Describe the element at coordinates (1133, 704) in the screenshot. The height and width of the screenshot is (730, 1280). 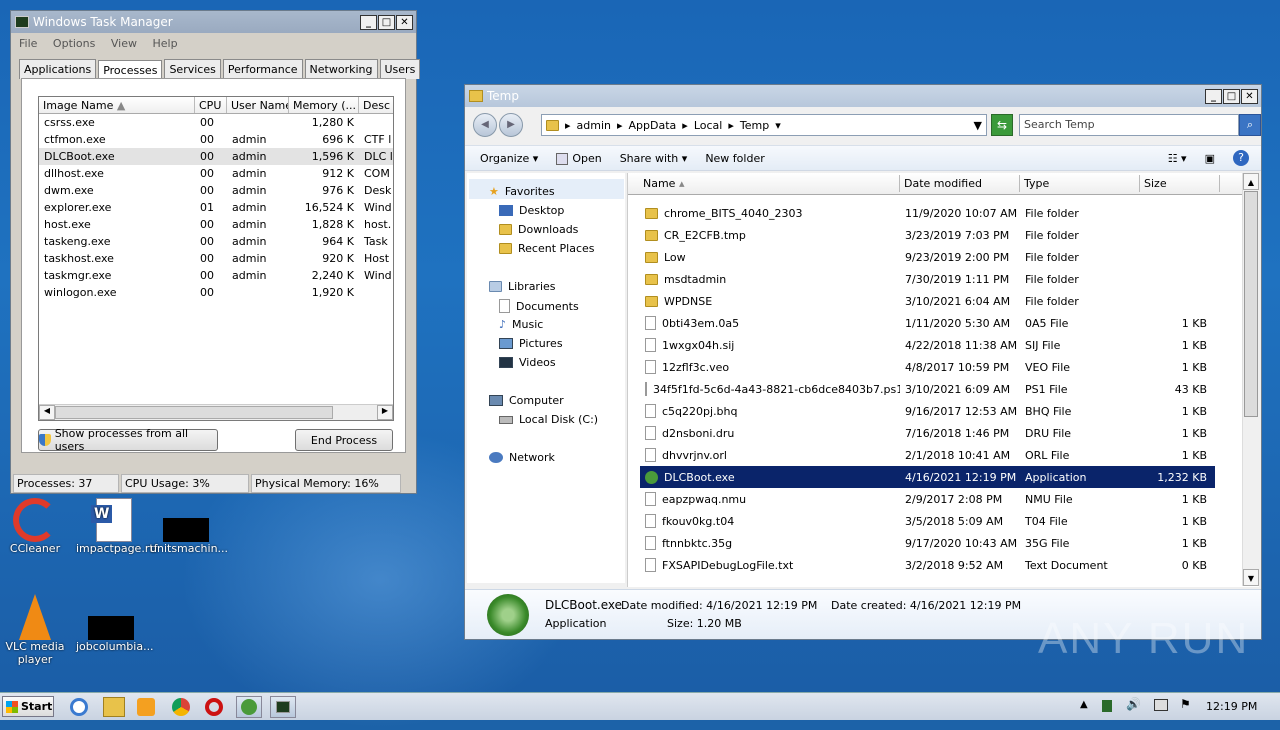
I see `volume-icon: 🔊` at that location.